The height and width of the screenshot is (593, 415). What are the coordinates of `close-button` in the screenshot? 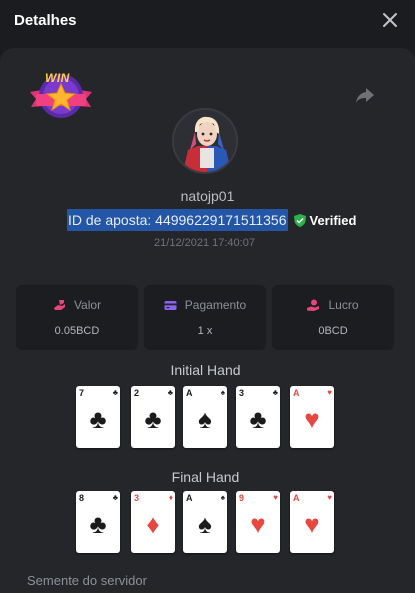 It's located at (390, 20).